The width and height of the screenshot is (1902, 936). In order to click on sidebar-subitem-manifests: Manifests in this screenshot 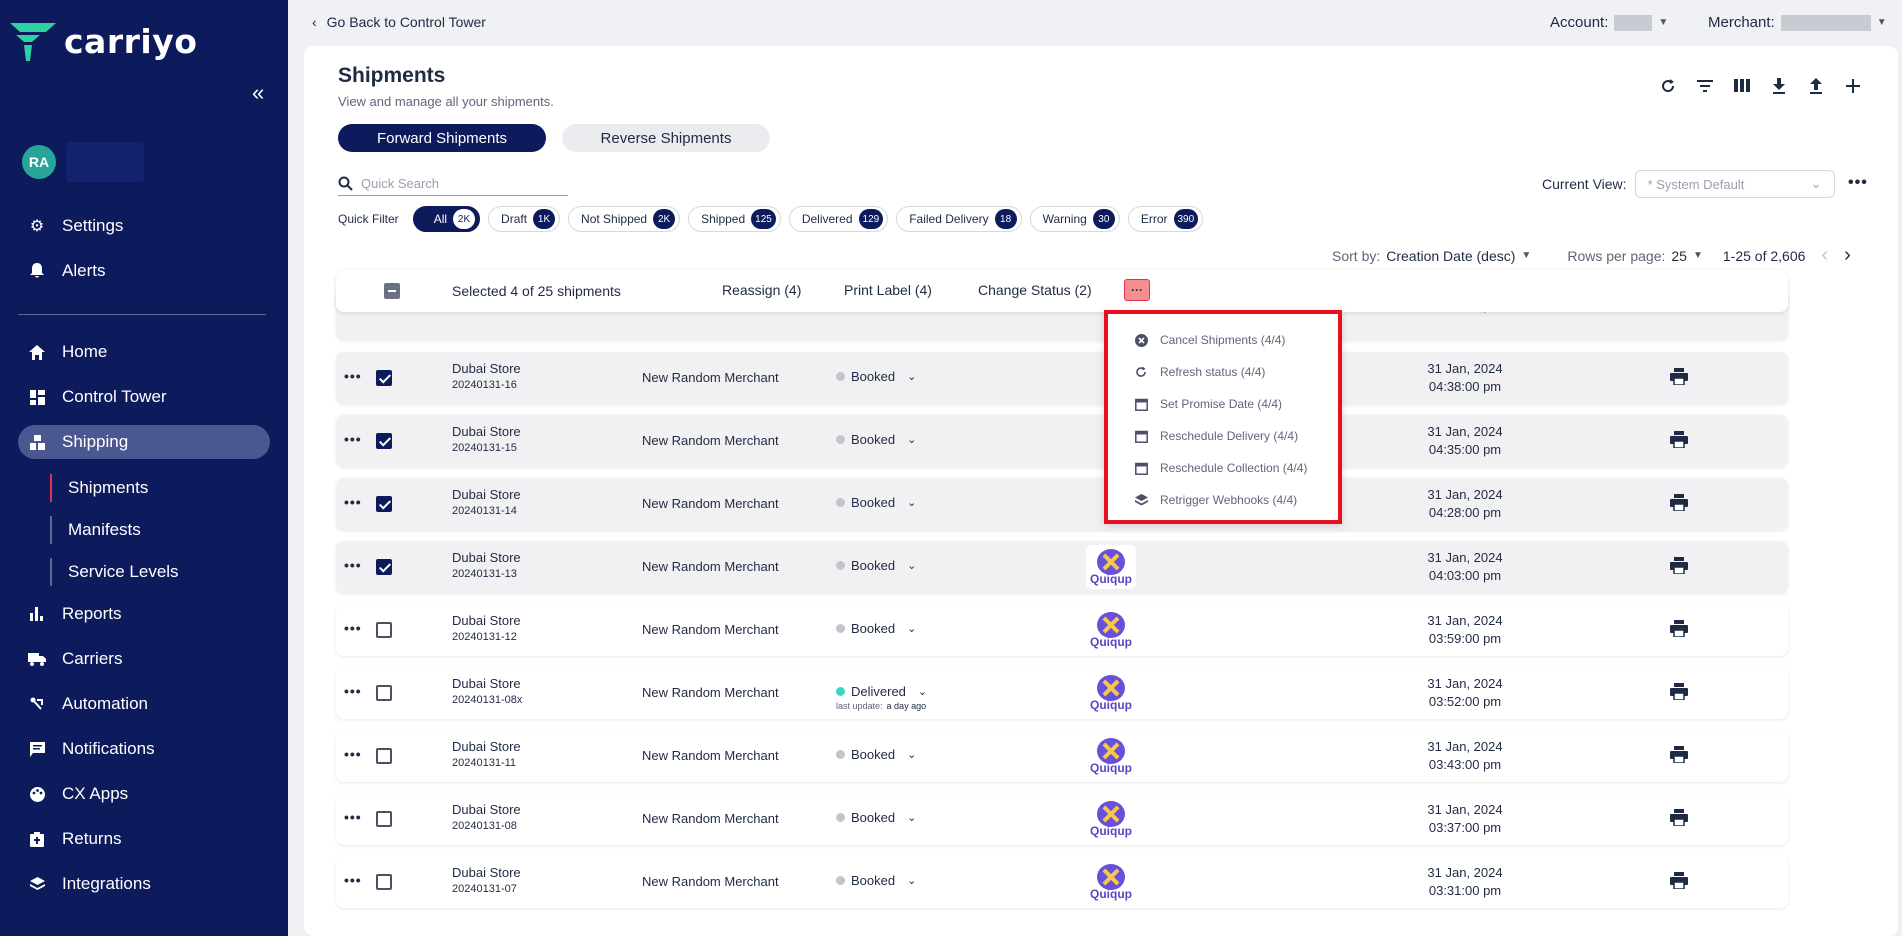, I will do `click(95, 530)`.